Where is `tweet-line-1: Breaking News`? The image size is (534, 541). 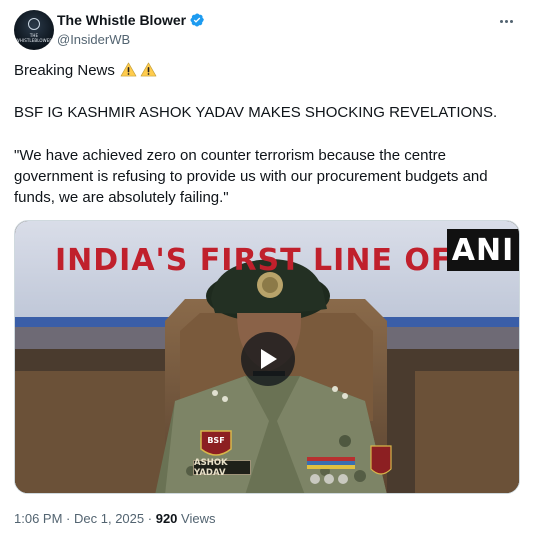
tweet-line-1: Breaking News is located at coordinates (85, 70).